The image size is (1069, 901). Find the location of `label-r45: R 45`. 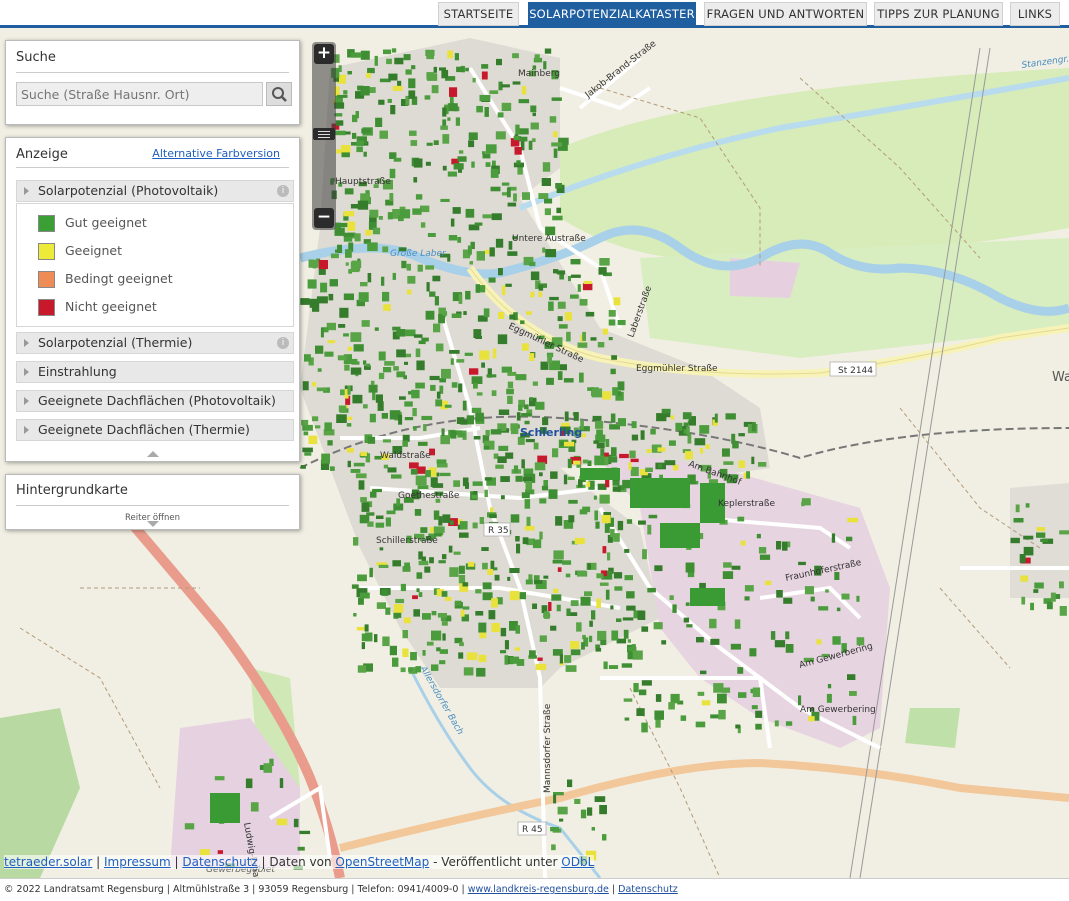

label-r45: R 45 is located at coordinates (532, 830).